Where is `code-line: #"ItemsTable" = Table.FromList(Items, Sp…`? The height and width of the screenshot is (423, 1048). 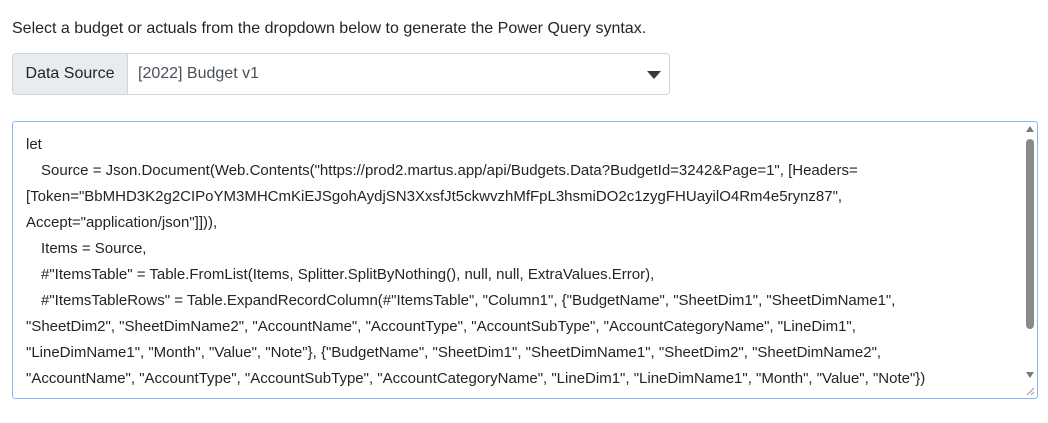 code-line: #"ItemsTable" = Table.FromList(Items, Sp… is located at coordinates (348, 274).